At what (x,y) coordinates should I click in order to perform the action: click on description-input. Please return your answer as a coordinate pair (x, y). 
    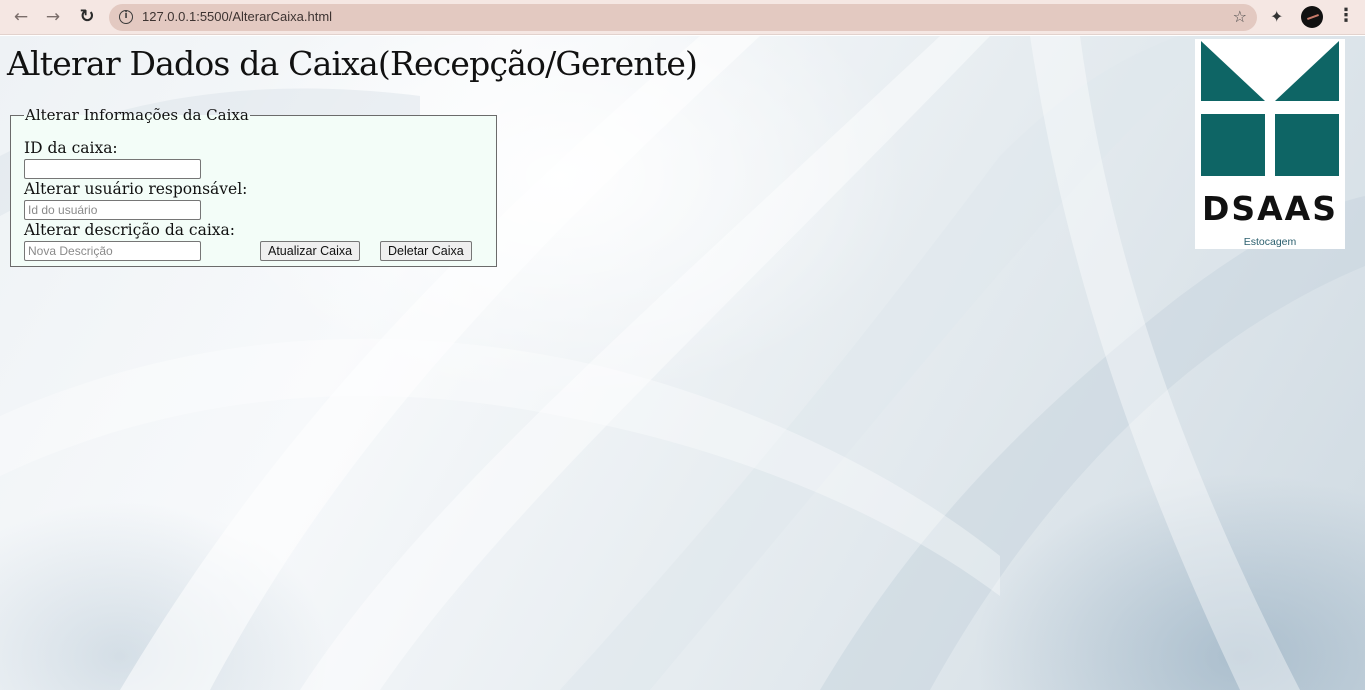
    Looking at the image, I should click on (112, 251).